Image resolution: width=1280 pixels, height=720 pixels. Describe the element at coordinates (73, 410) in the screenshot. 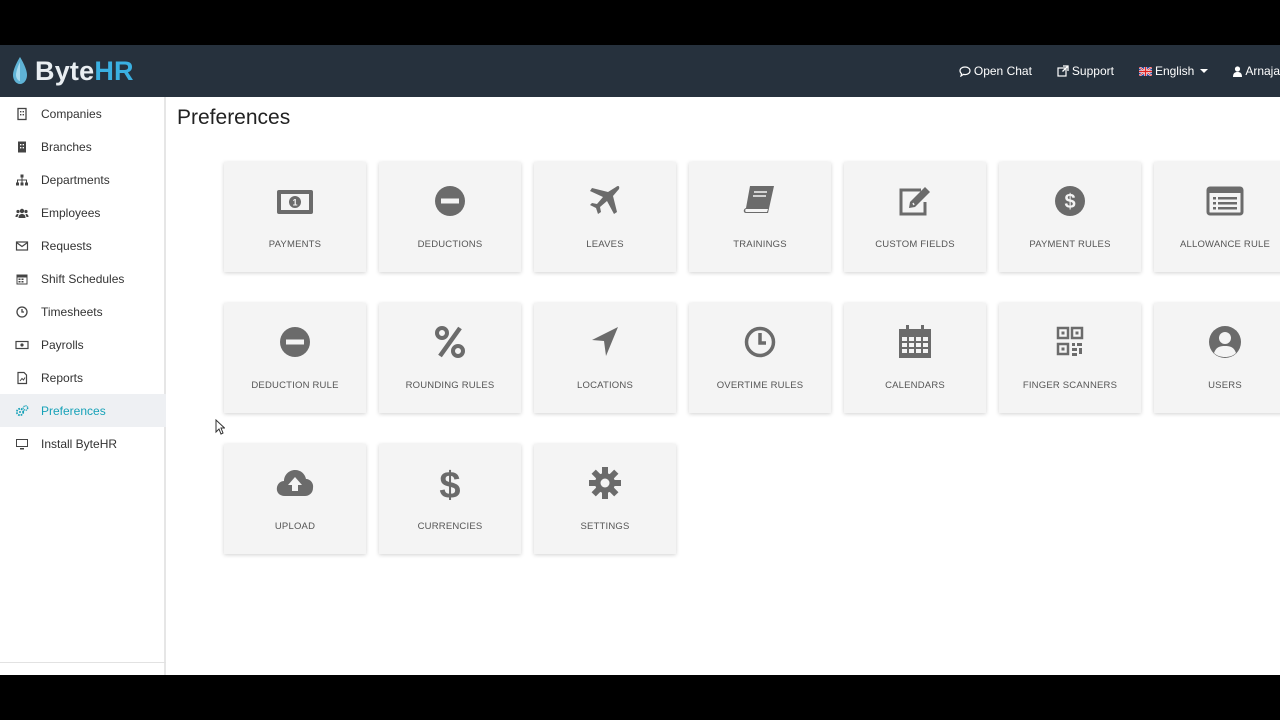

I see `sidebar-item-label: Preferences` at that location.